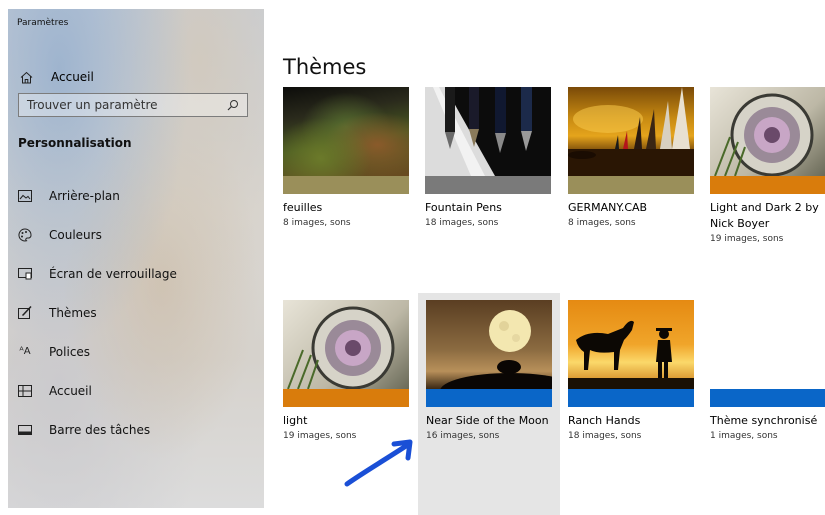  What do you see at coordinates (75, 234) in the screenshot?
I see `sidebar-item-label: Couleurs` at bounding box center [75, 234].